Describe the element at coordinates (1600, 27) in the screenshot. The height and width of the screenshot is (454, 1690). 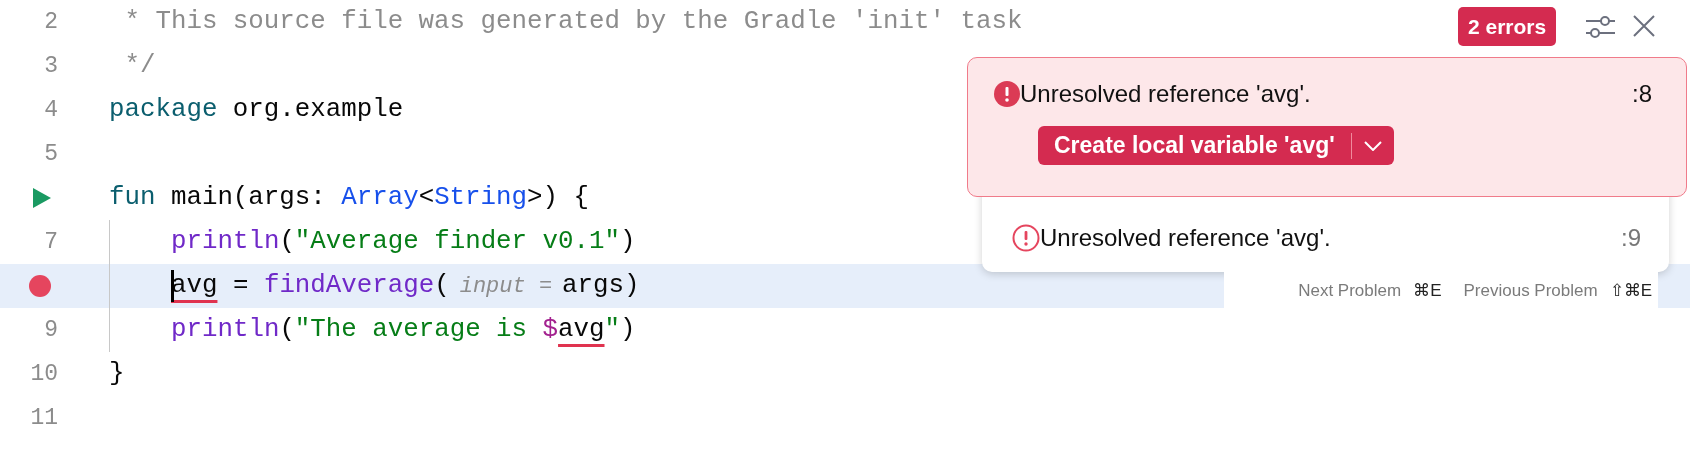
I see `filter-settings-icon` at that location.